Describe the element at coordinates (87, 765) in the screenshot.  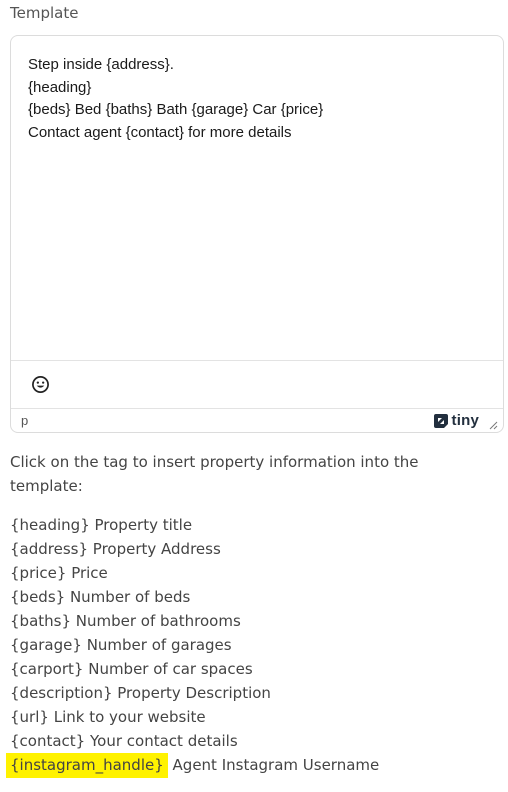
I see `tag-instagram-handle: {instagram_handle}` at that location.